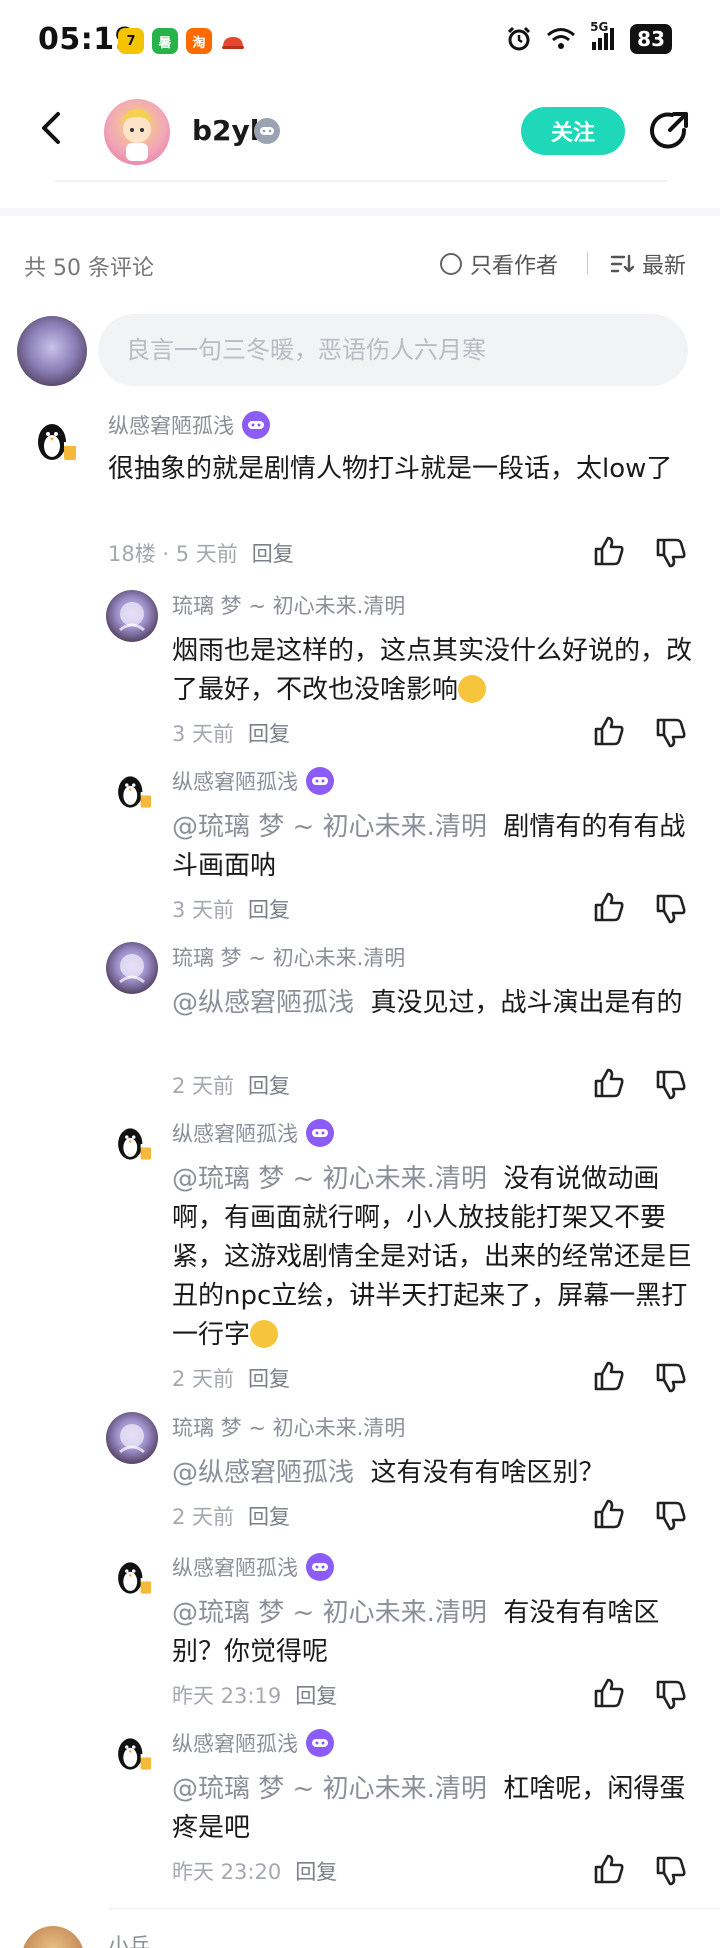 Image resolution: width=720 pixels, height=1948 pixels. I want to click on only-author-label: 只看作者, so click(514, 266).